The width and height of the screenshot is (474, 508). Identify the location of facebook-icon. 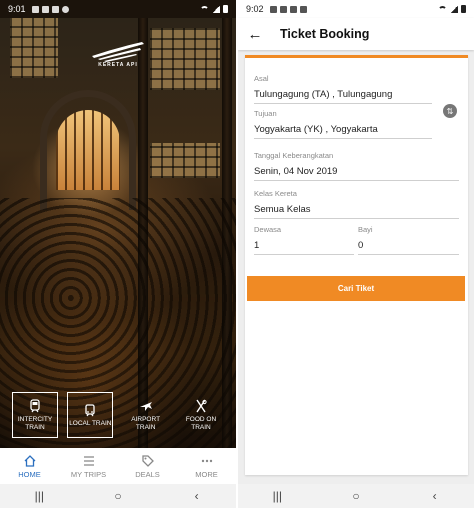
(65, 9).